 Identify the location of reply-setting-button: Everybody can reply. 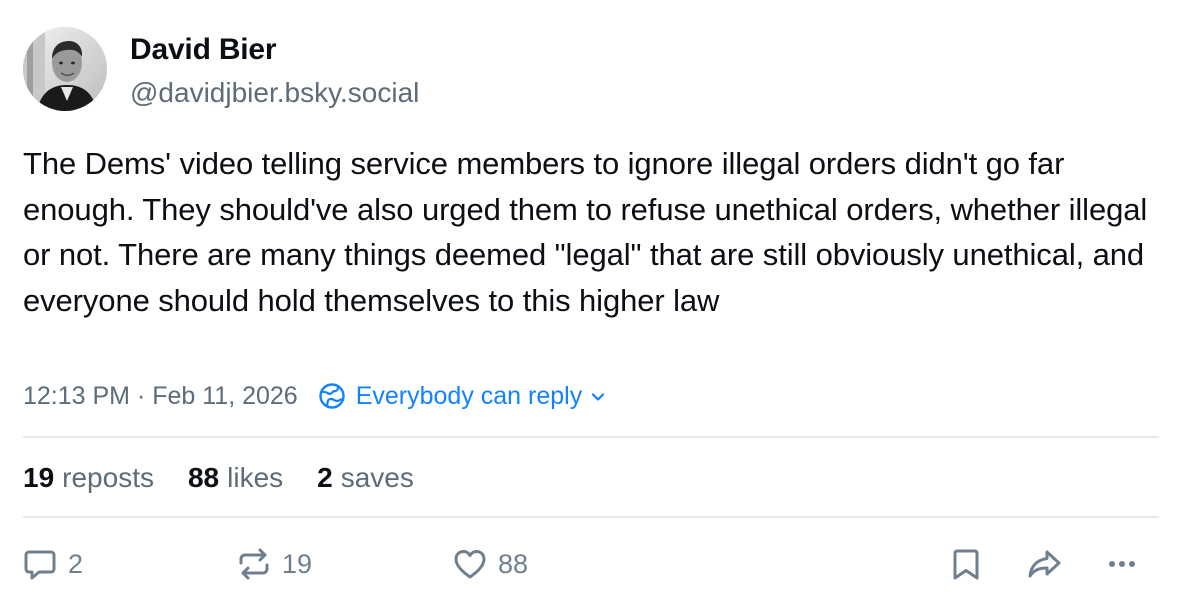
(462, 396).